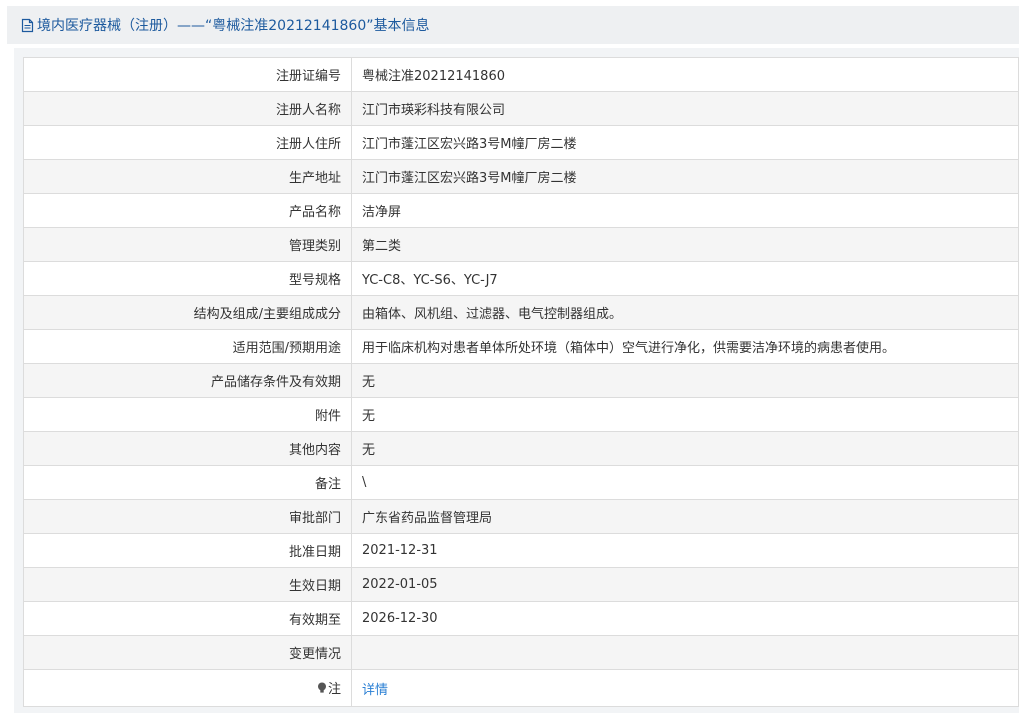  I want to click on note-value-cell: 详情, so click(685, 688).